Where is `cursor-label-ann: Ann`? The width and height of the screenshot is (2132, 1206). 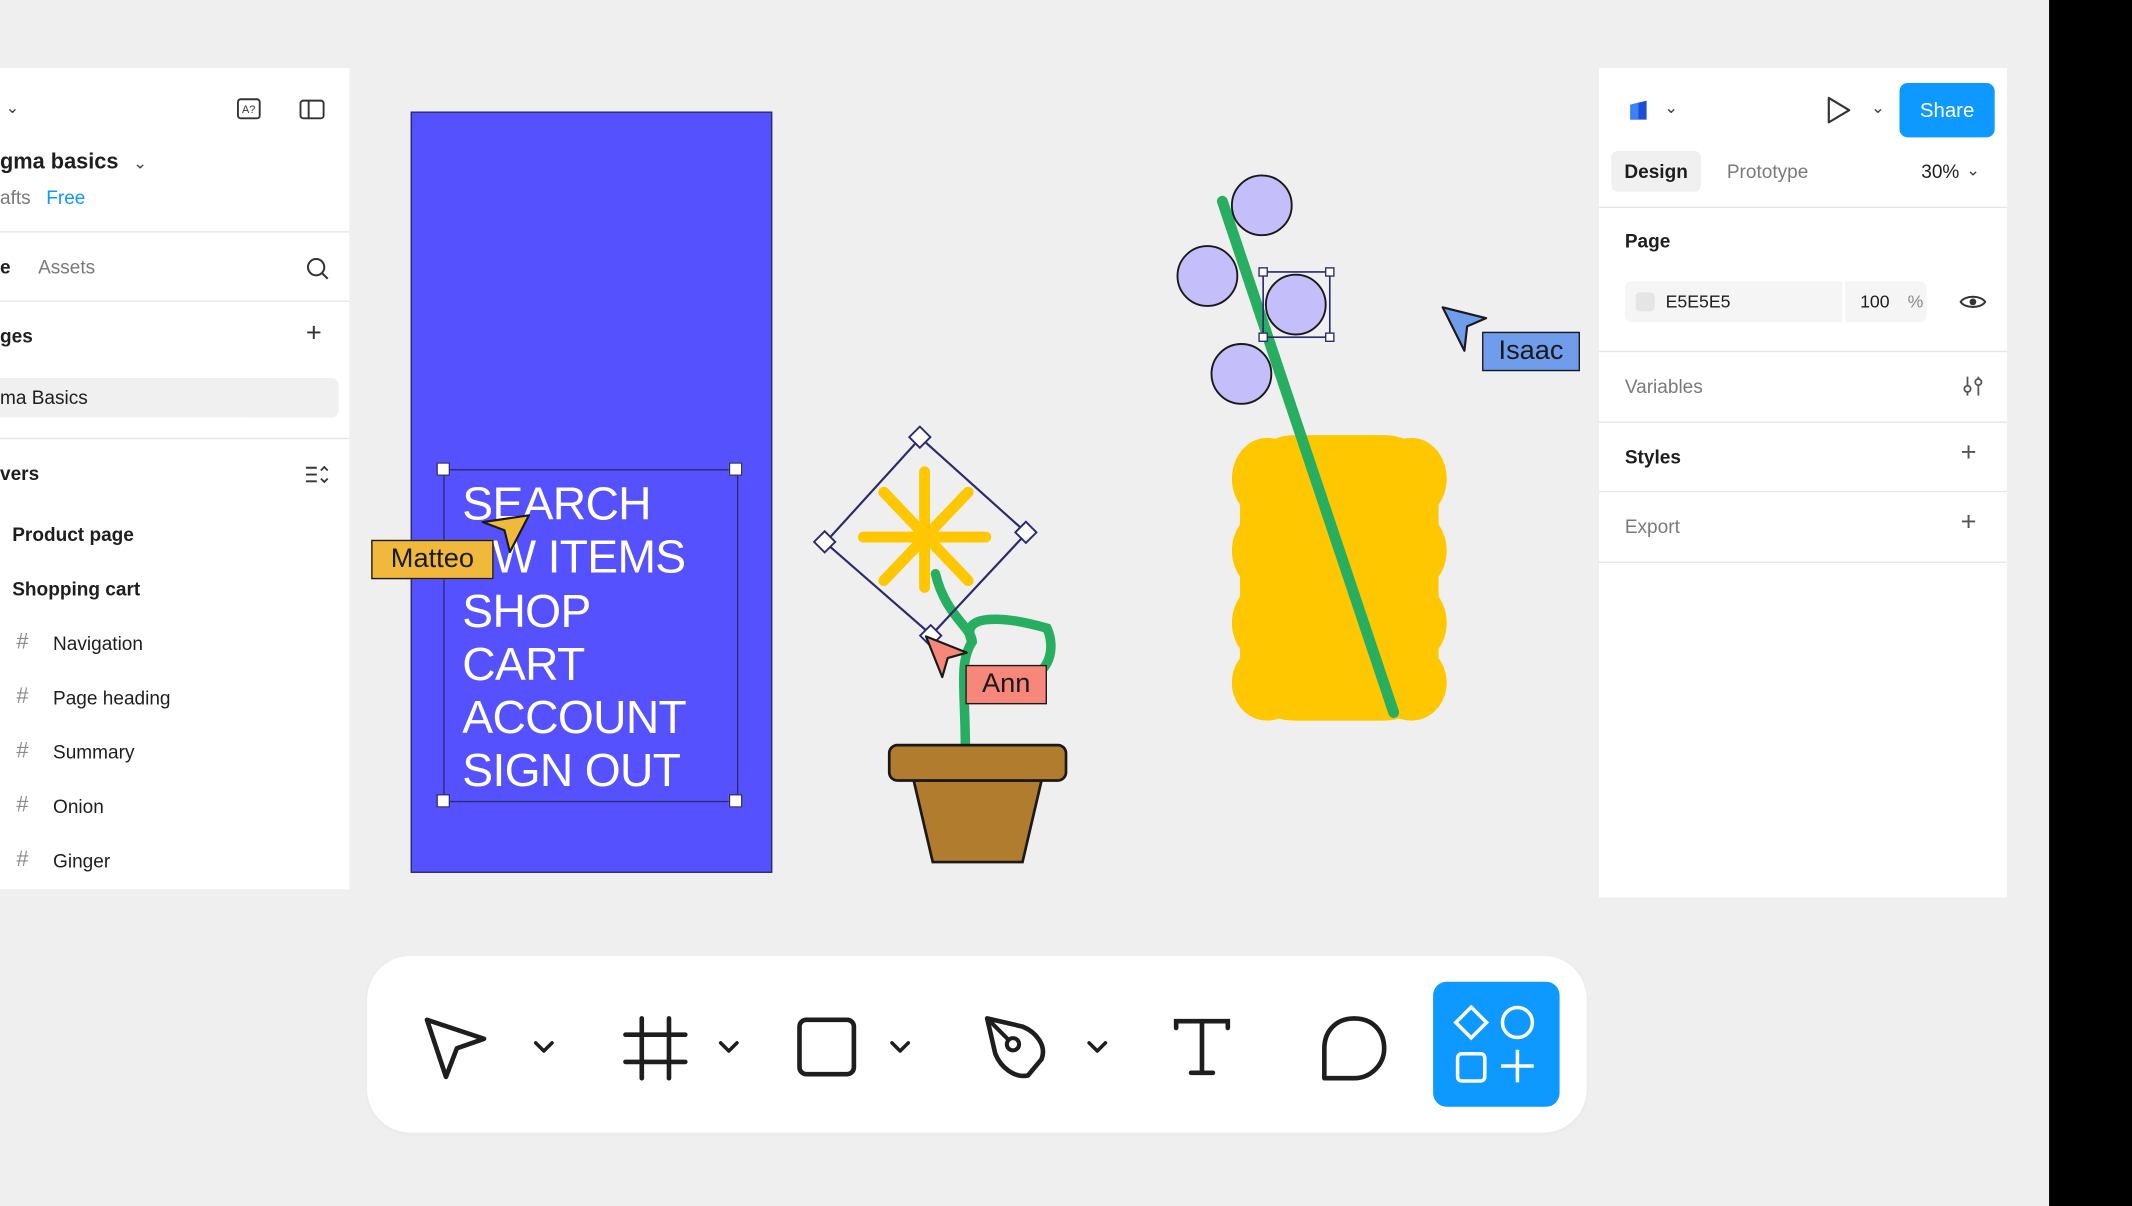
cursor-label-ann: Ann is located at coordinates (1006, 684).